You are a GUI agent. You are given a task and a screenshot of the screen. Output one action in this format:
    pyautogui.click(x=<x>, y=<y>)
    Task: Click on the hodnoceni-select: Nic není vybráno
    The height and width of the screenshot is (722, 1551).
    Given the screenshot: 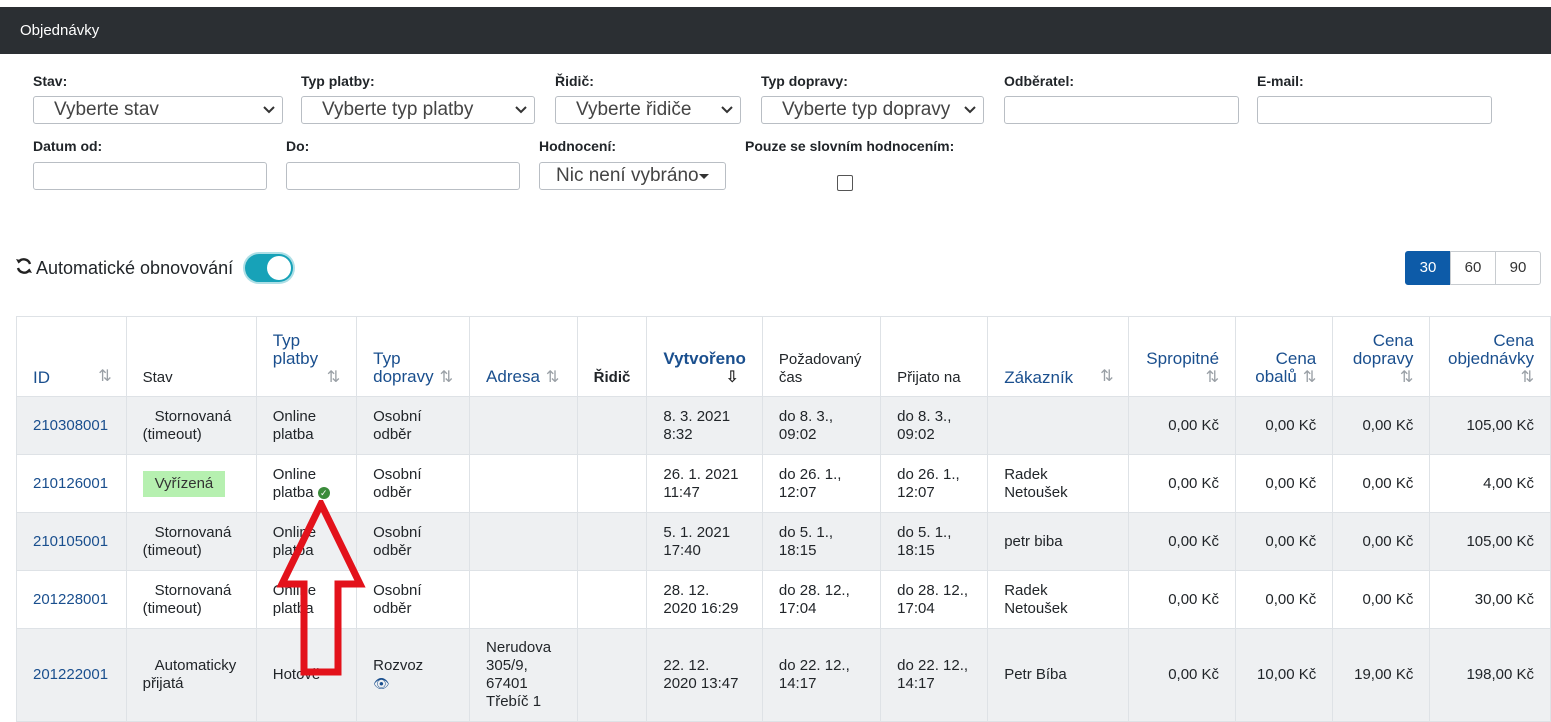 What is the action you would take?
    pyautogui.click(x=632, y=176)
    